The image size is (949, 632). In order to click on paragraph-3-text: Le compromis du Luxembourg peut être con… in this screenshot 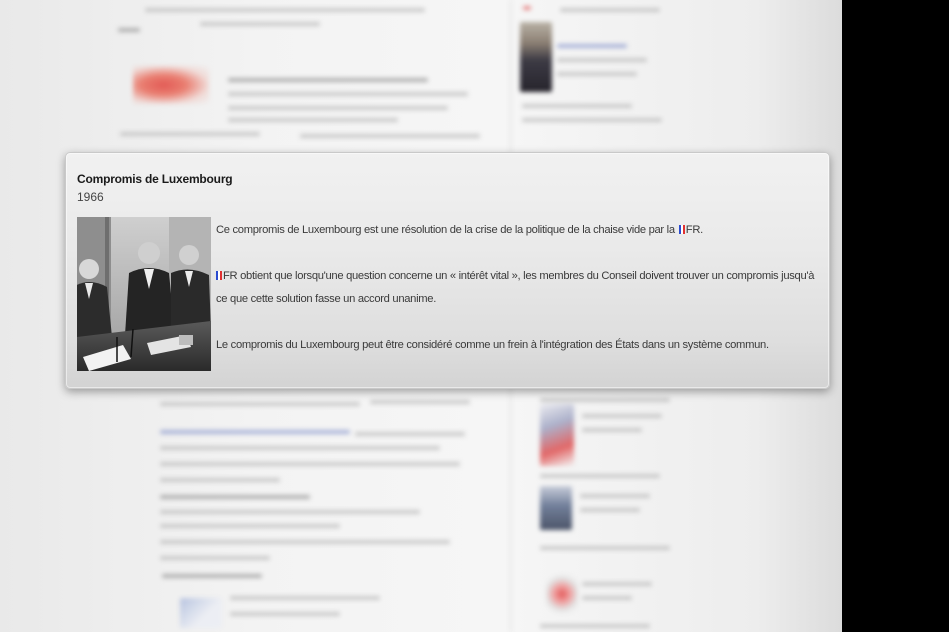, I will do `click(492, 345)`.